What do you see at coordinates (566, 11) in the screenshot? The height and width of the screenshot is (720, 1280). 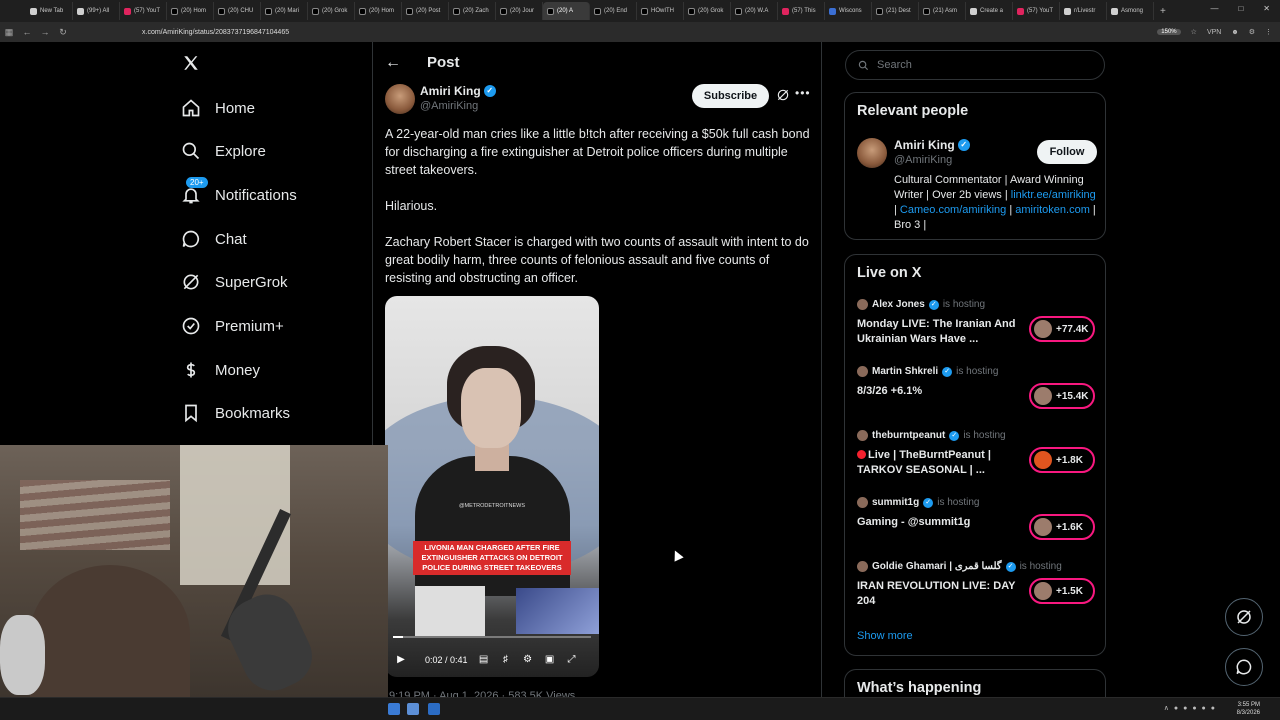 I see `browser-tab: (20) A` at bounding box center [566, 11].